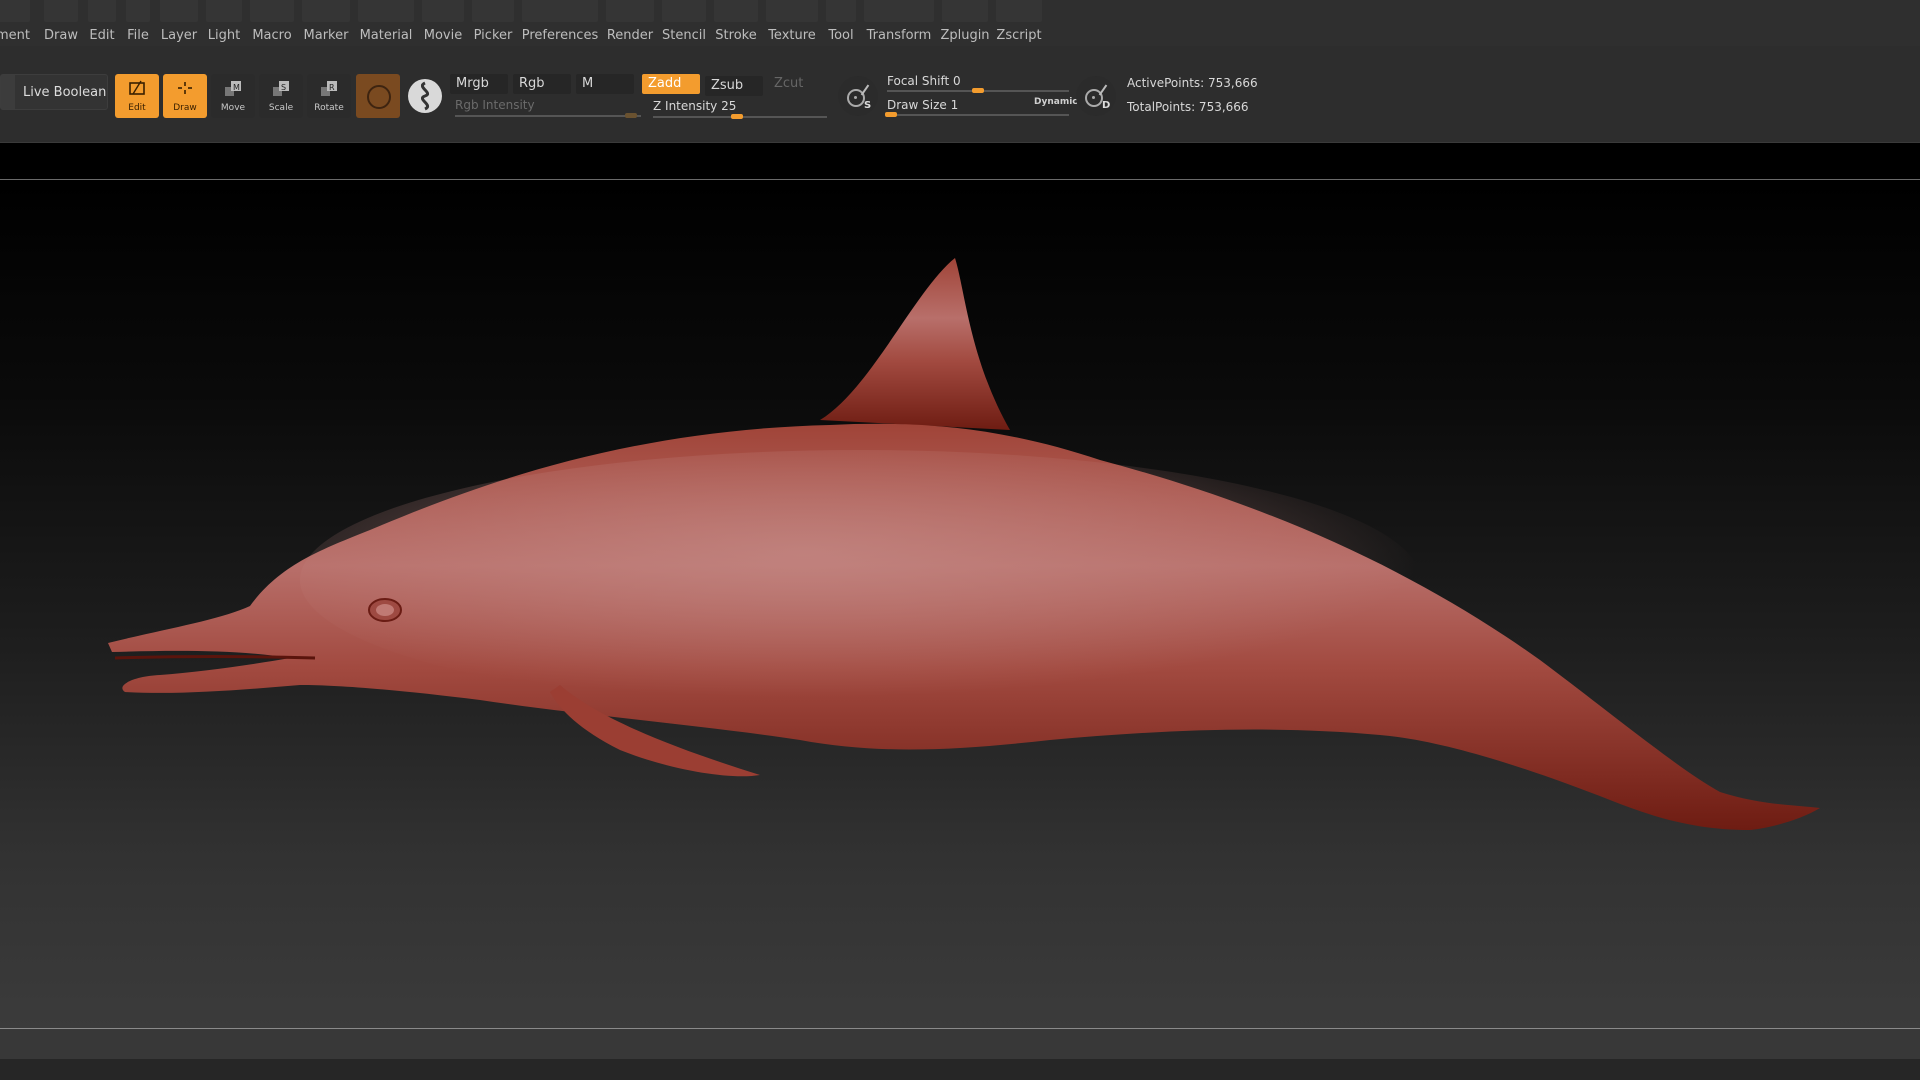 This screenshot has height=1080, width=1920. What do you see at coordinates (493, 23) in the screenshot?
I see `menu-item-picker: Picker` at bounding box center [493, 23].